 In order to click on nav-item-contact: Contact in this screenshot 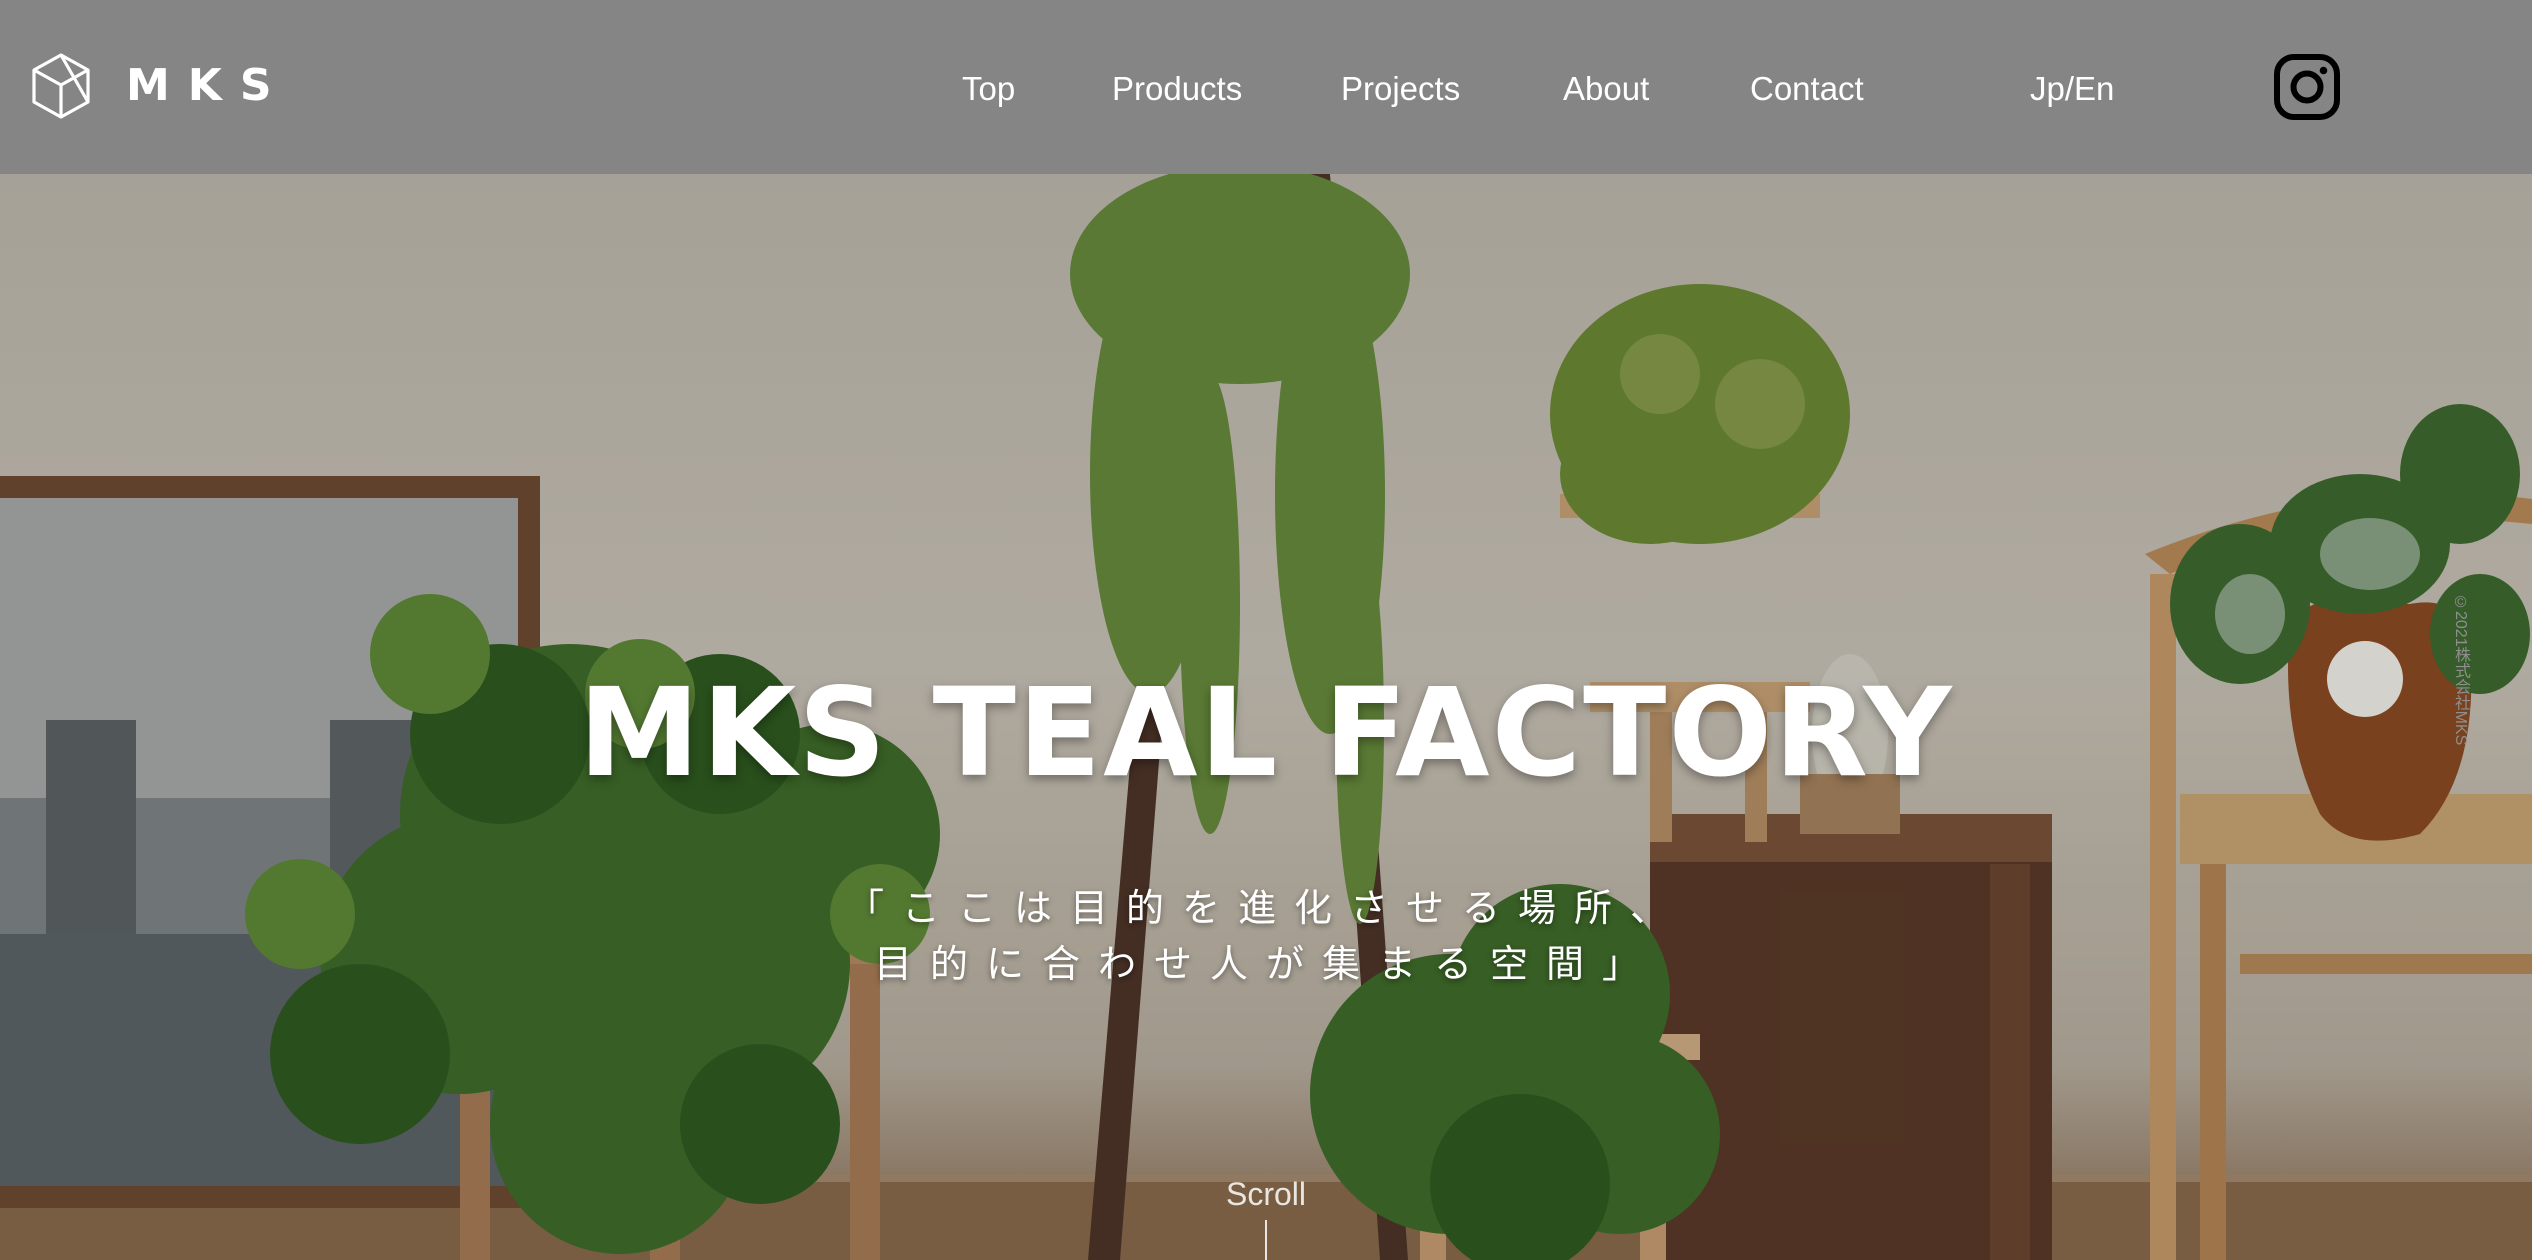, I will do `click(1807, 89)`.